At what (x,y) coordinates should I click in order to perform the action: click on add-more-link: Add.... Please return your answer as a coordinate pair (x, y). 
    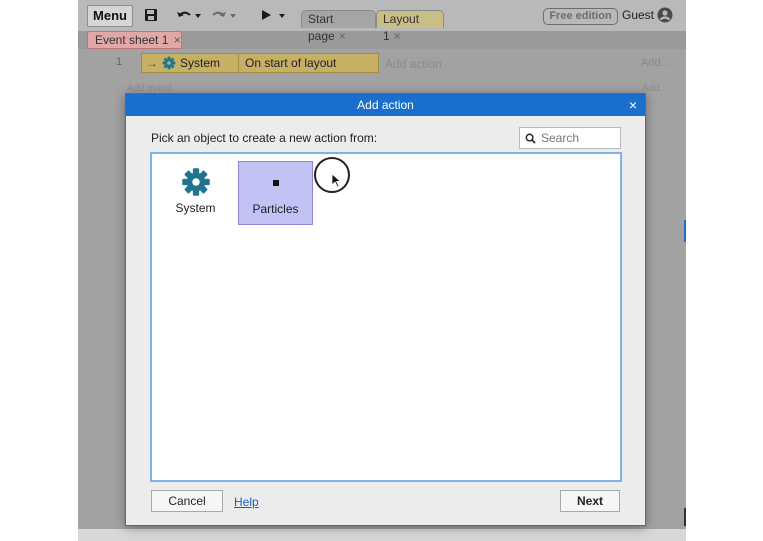
    Looking at the image, I should click on (655, 63).